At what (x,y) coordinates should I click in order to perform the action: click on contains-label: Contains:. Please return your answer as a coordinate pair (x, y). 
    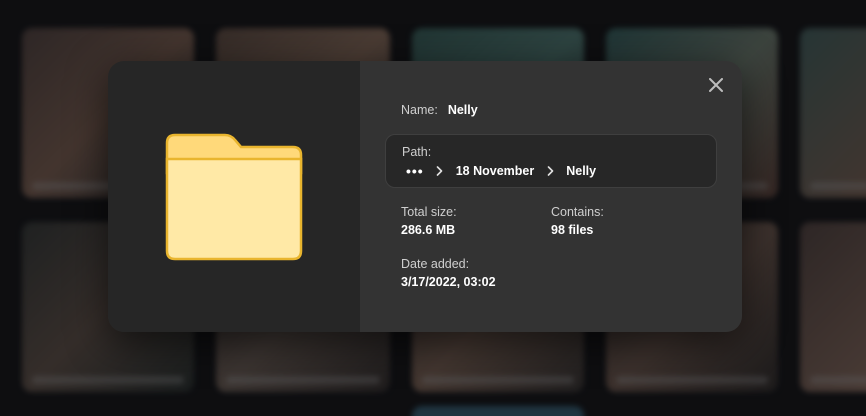
    Looking at the image, I should click on (577, 212).